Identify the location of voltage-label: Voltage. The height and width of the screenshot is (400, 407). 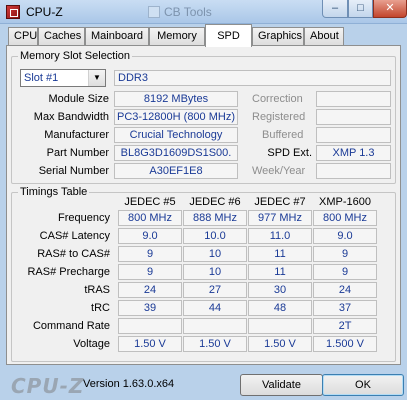
(91, 344).